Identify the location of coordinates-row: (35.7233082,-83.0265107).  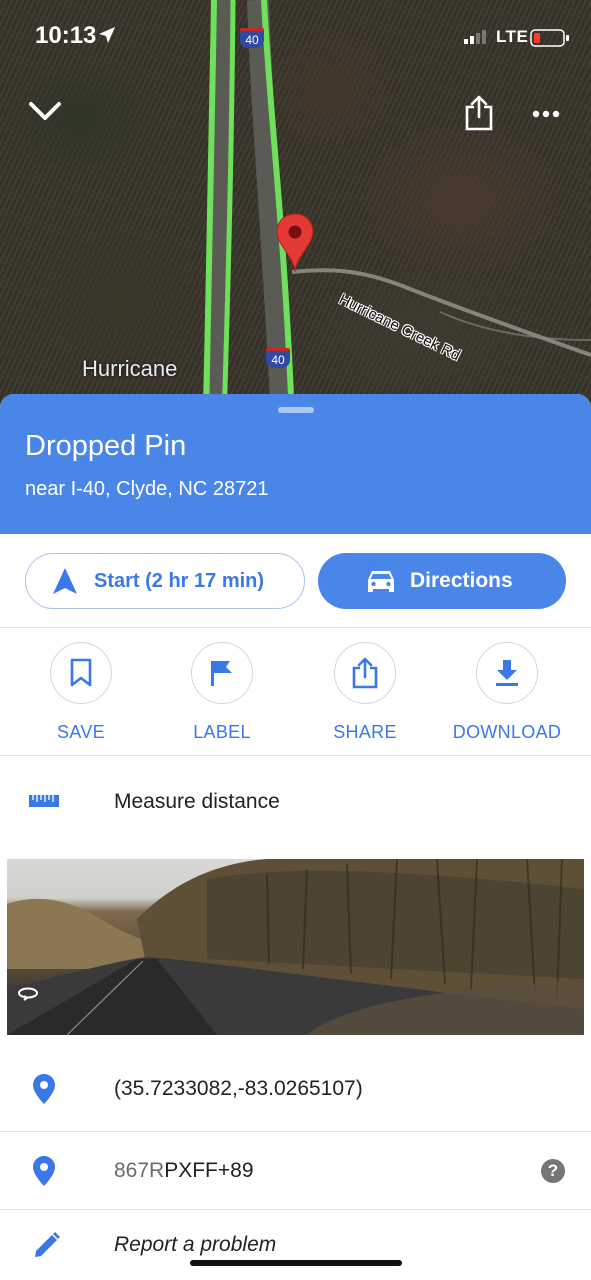
(295, 1089).